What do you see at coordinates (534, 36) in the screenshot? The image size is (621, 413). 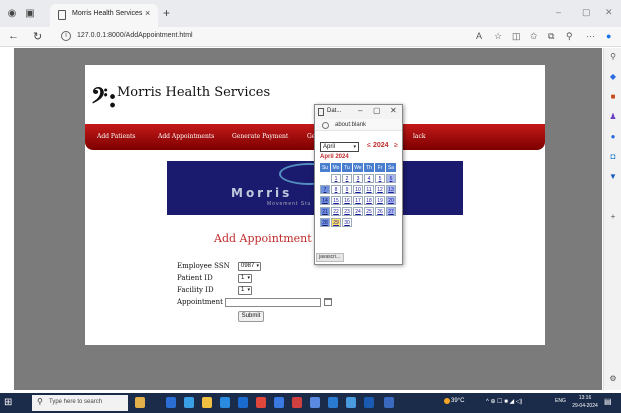 I see `favorites-icon: ✩` at bounding box center [534, 36].